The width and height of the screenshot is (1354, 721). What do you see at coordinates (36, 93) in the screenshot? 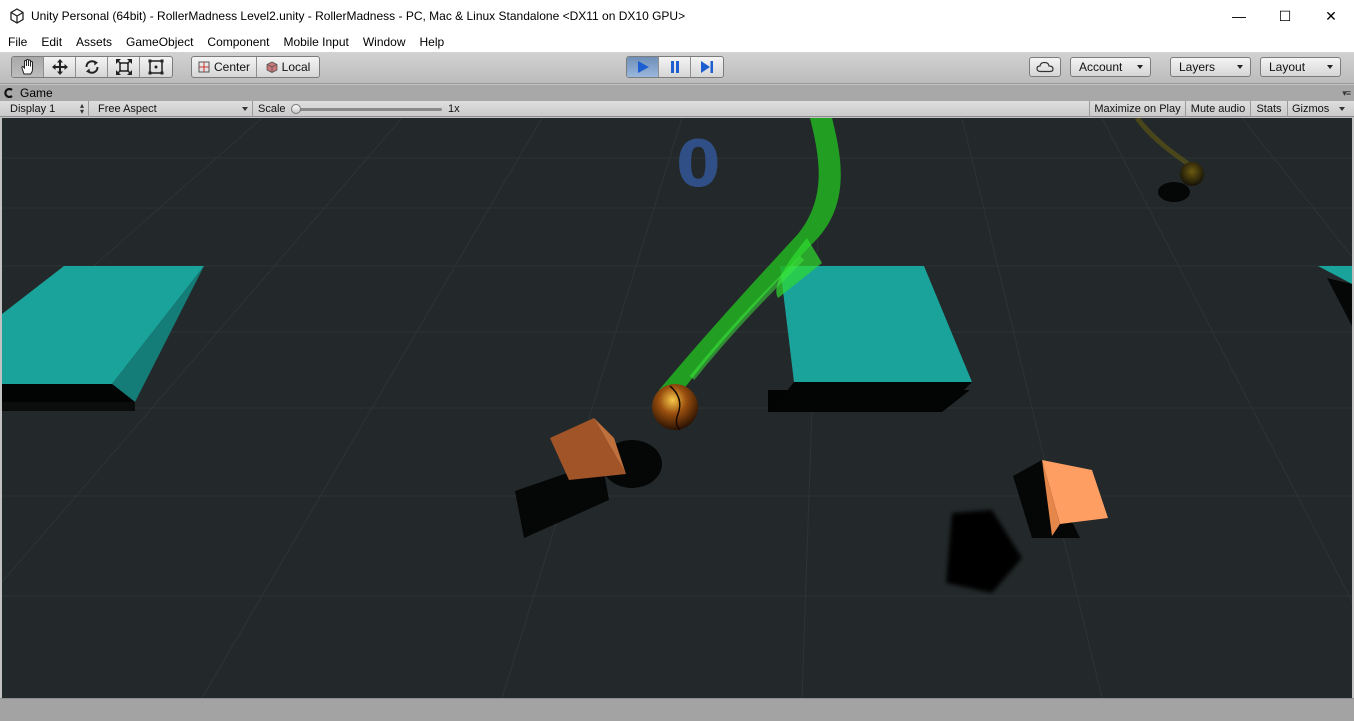
I see `tab-game-label: Game` at bounding box center [36, 93].